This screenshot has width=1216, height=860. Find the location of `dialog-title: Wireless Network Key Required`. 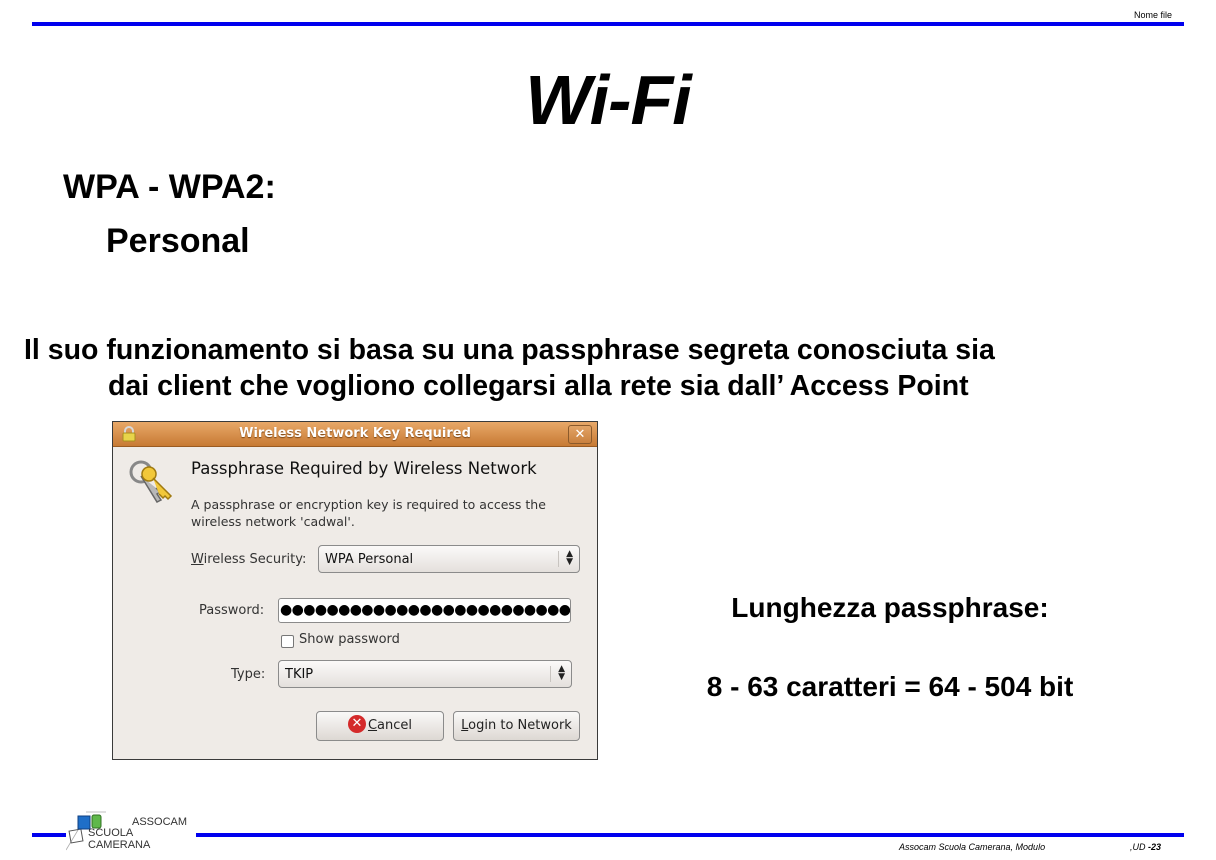

dialog-title: Wireless Network Key Required is located at coordinates (355, 433).